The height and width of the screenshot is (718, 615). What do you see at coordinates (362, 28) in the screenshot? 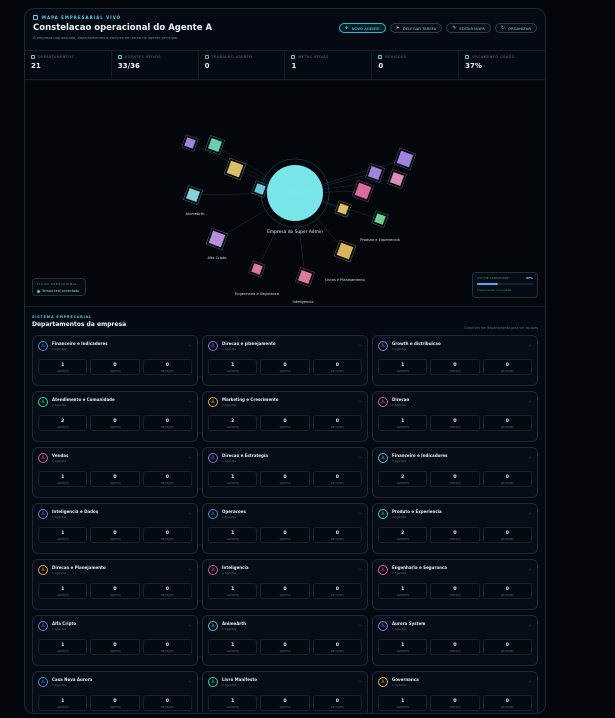
I see `new-agent-button: + NOVO AGENTE` at bounding box center [362, 28].